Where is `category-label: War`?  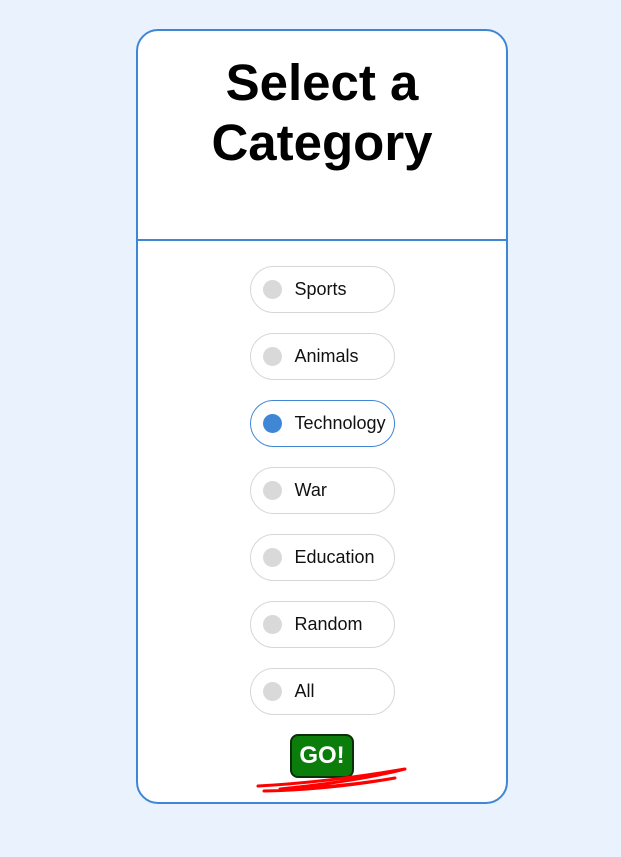
category-label: War is located at coordinates (310, 490).